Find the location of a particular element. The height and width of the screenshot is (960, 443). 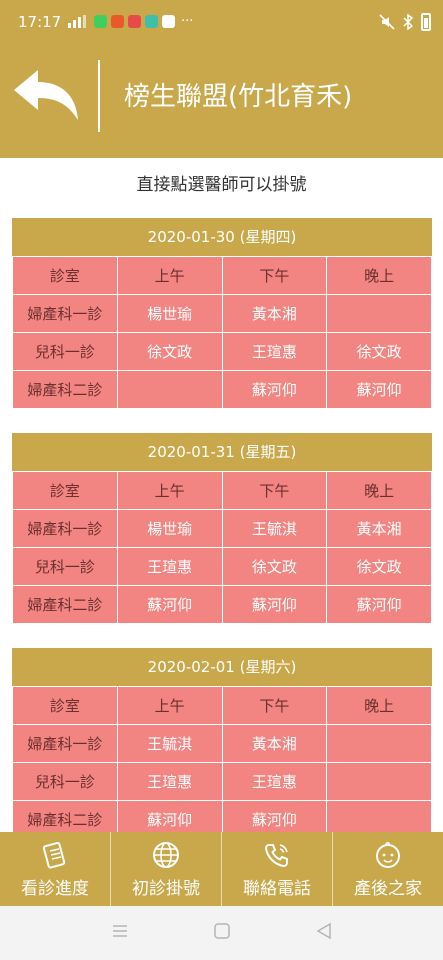

table-row: 兒科一診 王瑄惠 徐文政 徐文政 is located at coordinates (222, 566).